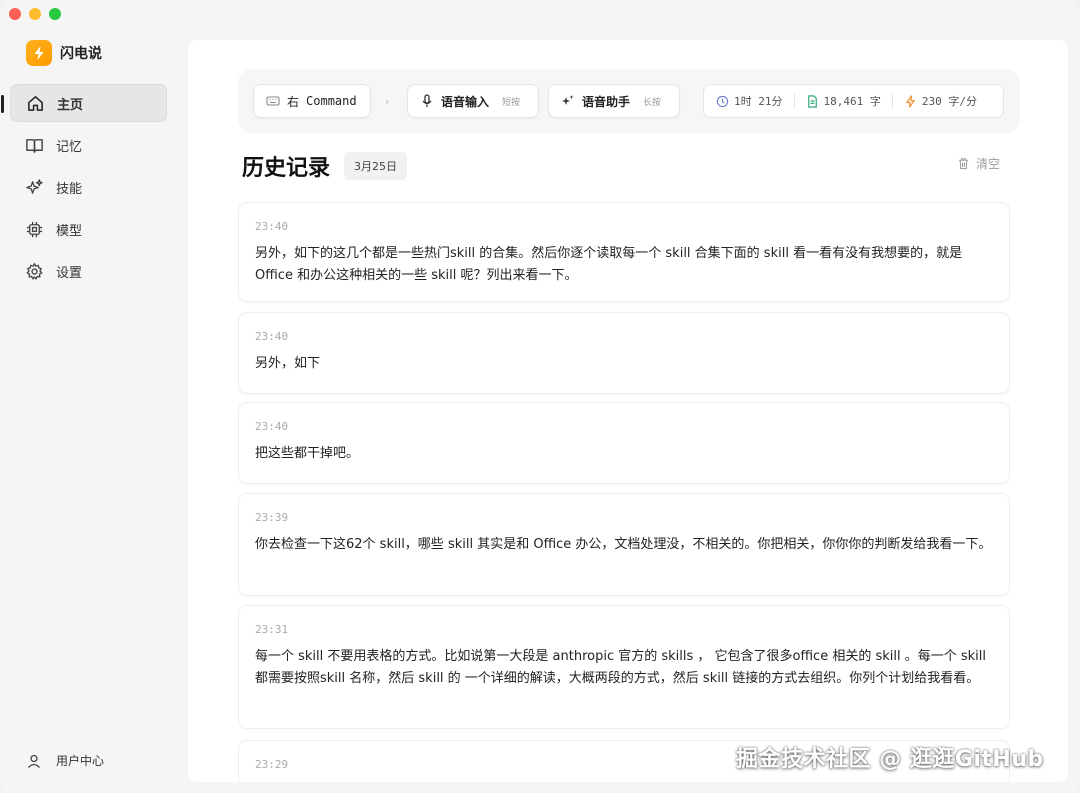 The height and width of the screenshot is (793, 1080). I want to click on sidebar-item-memory: 记忆, so click(88, 145).